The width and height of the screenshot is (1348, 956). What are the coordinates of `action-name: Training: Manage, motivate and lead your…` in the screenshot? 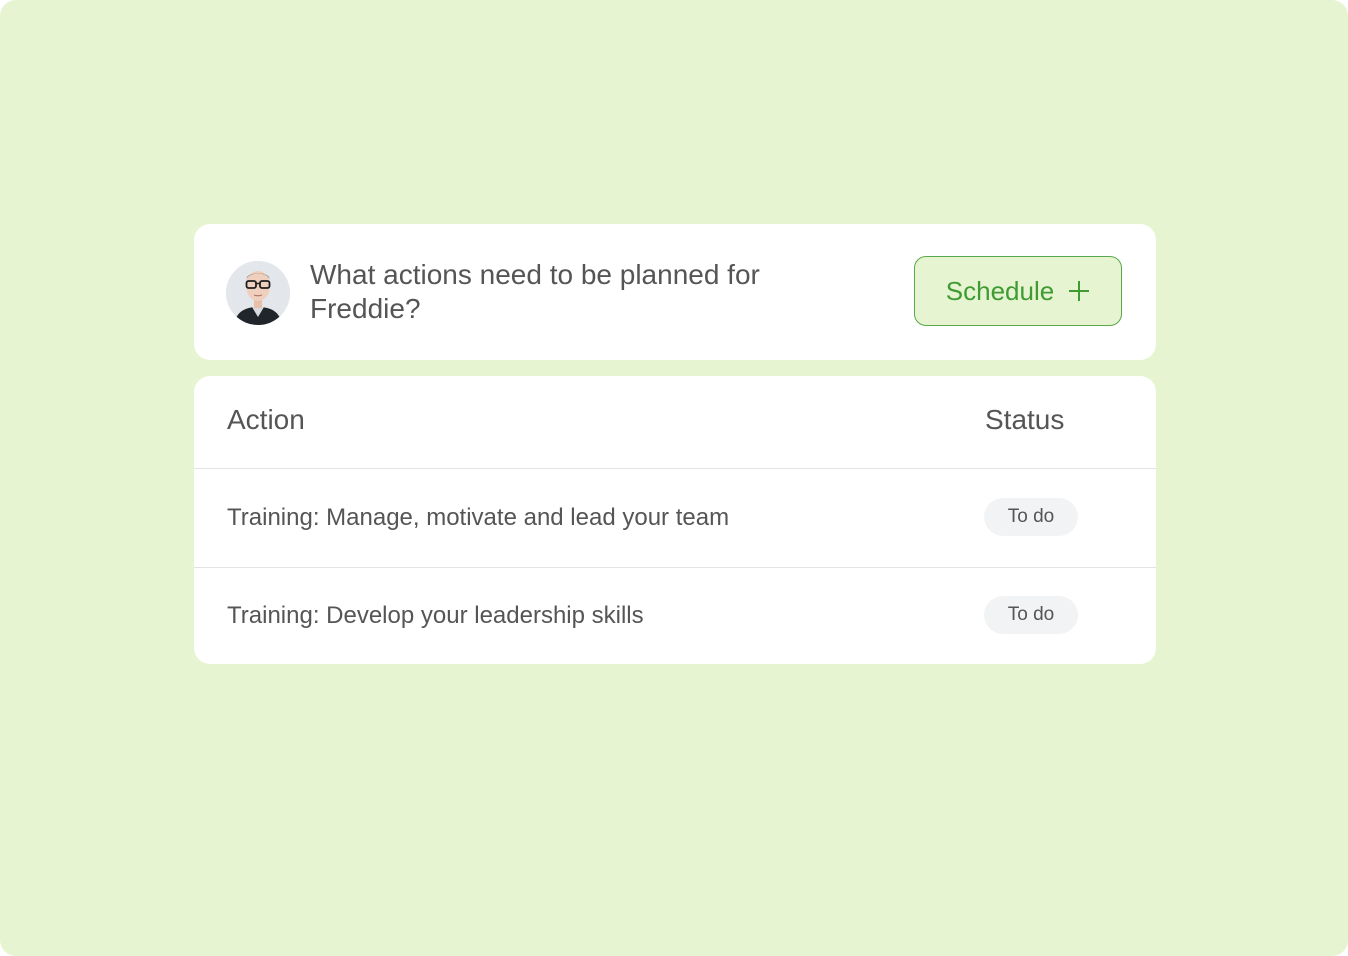 It's located at (478, 517).